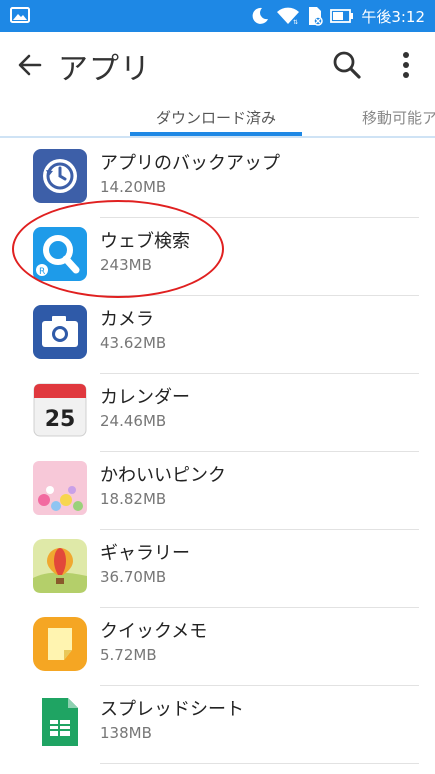 The height and width of the screenshot is (774, 435). I want to click on tab-indicator, so click(216, 134).